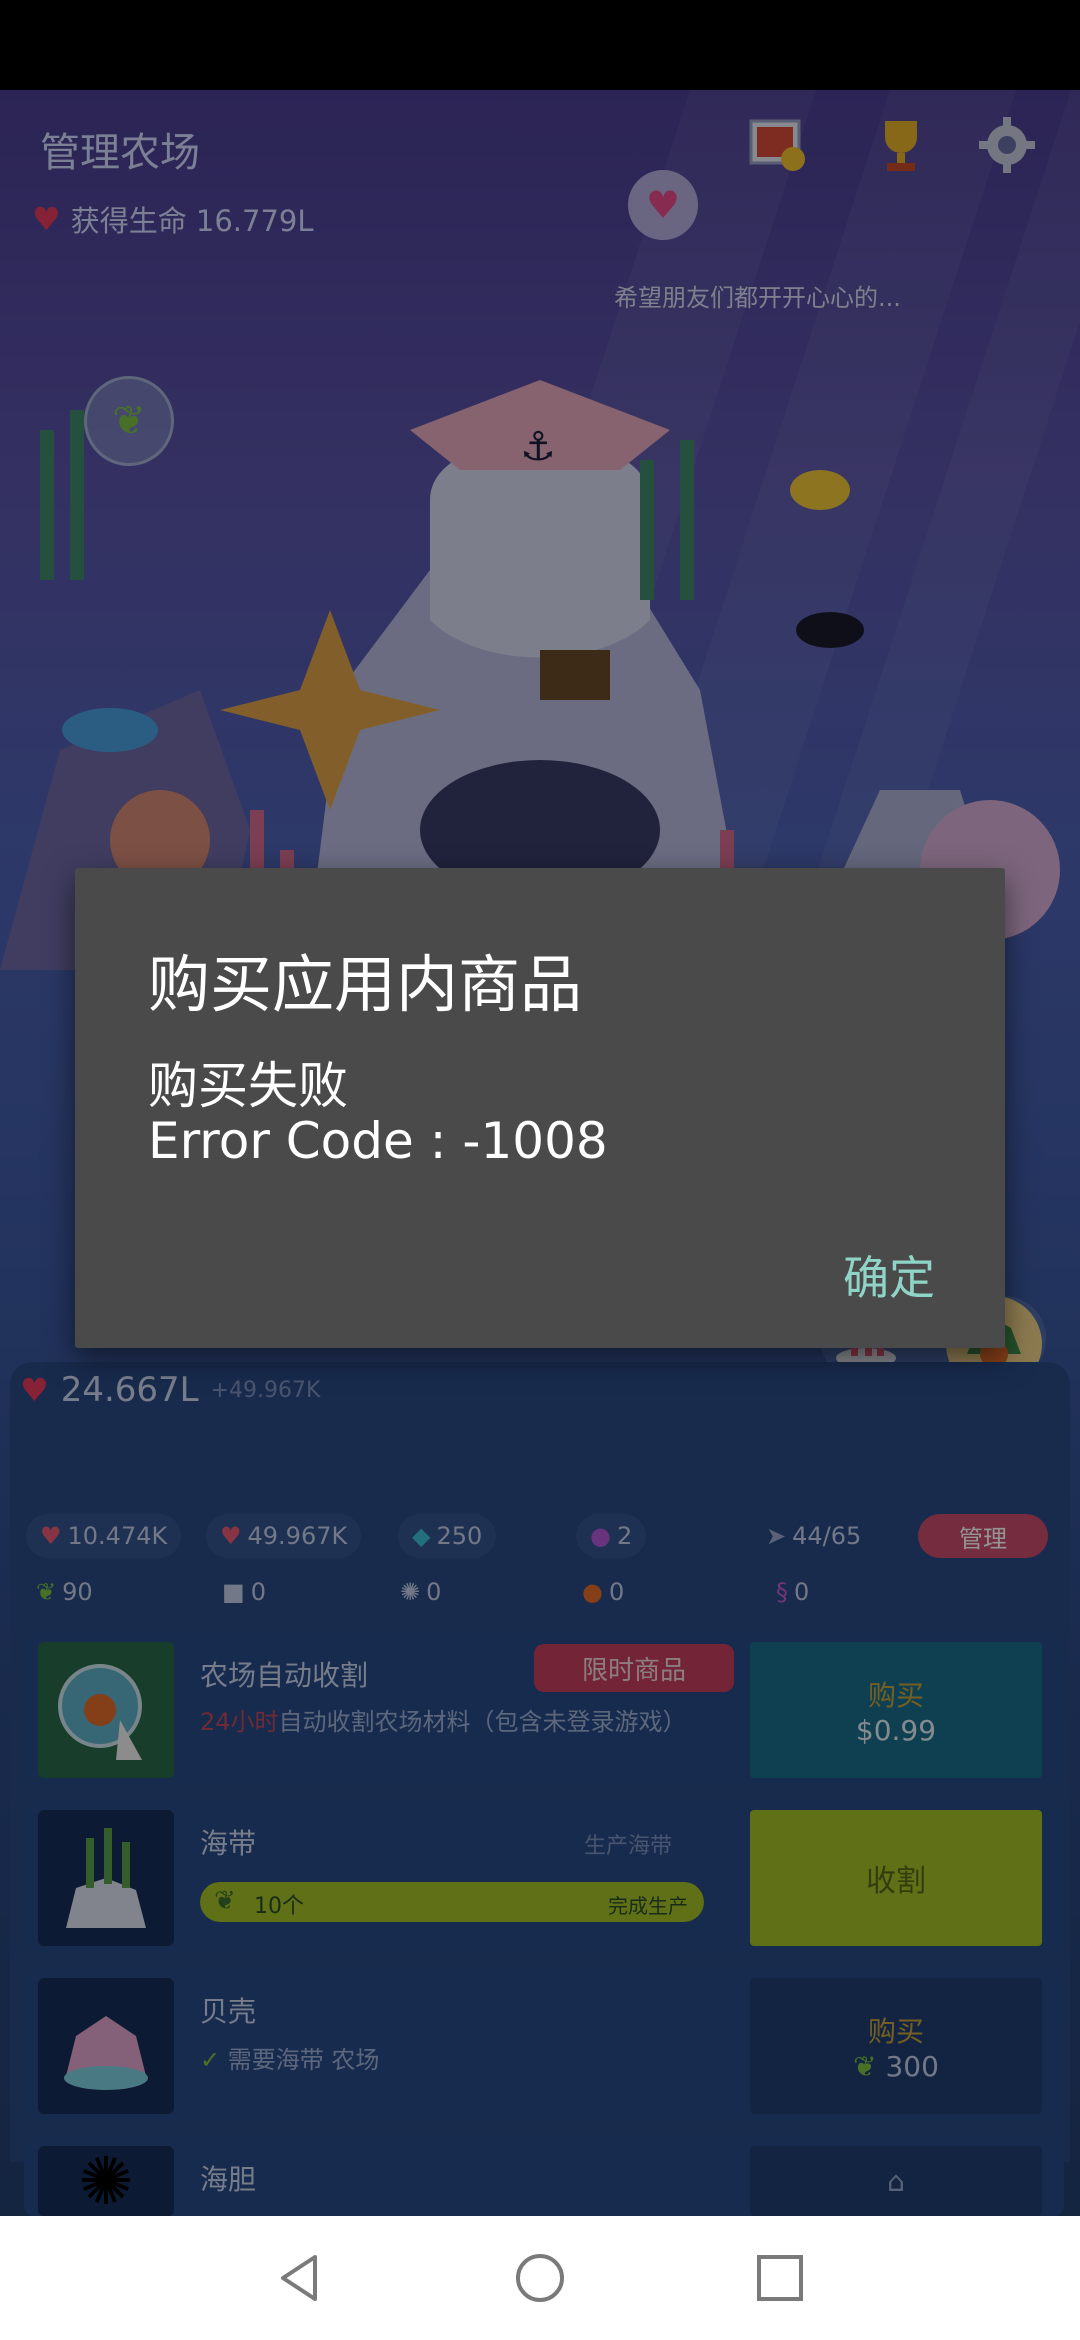  Describe the element at coordinates (889, 1275) in the screenshot. I see `ok-button: 确定` at that location.